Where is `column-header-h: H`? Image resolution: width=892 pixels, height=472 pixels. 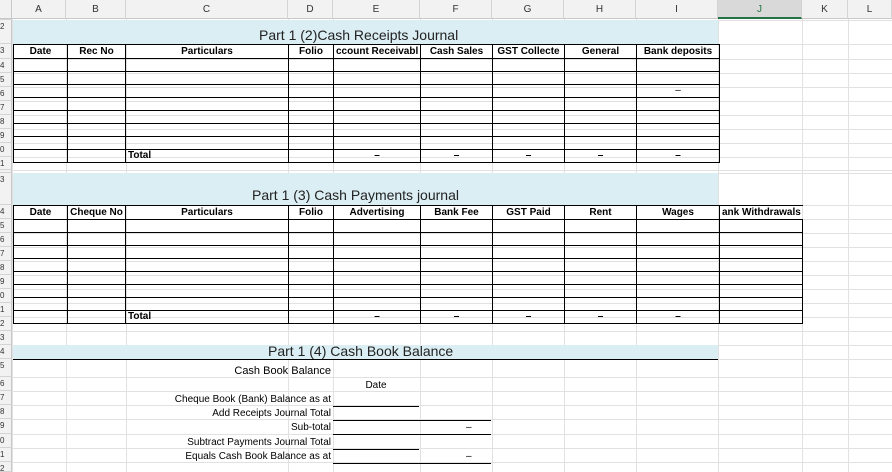
column-header-h: H is located at coordinates (600, 9).